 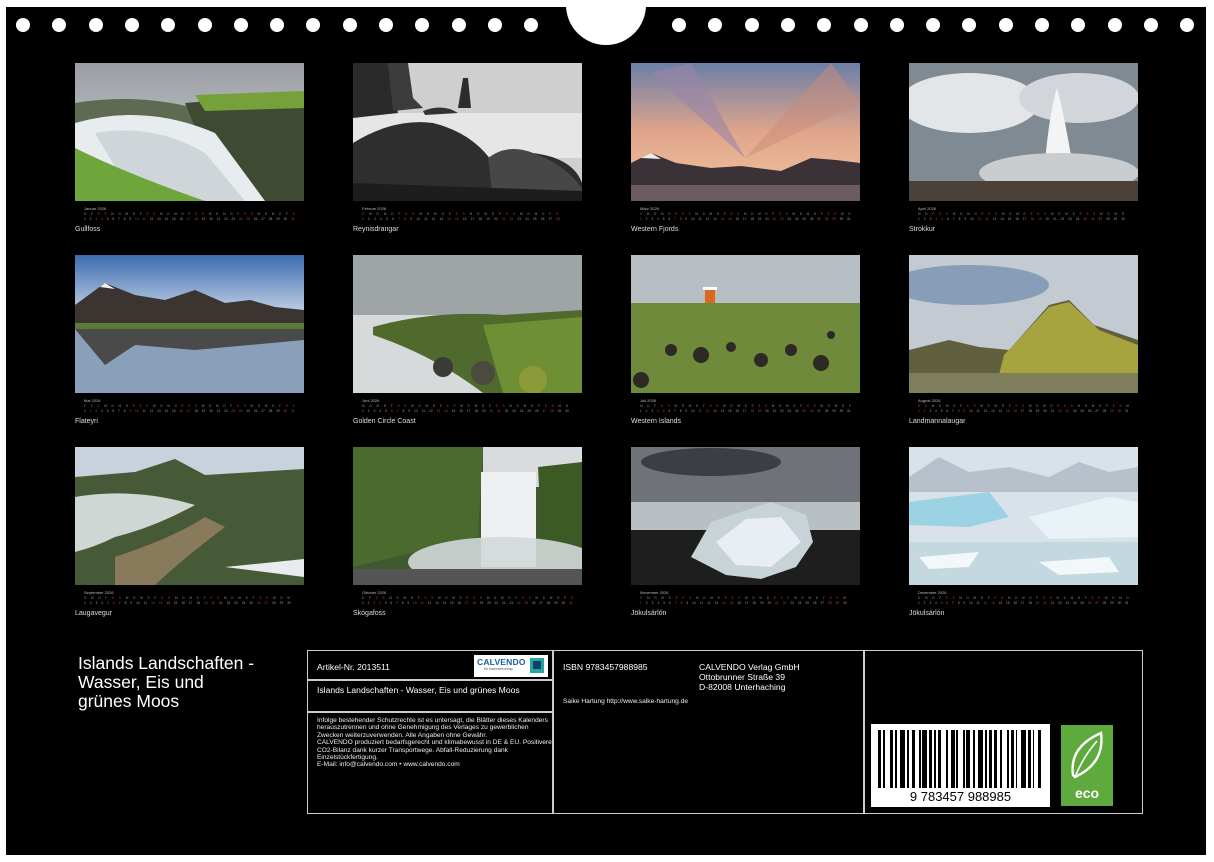 I want to click on isbn: ISBN 9783457988985, so click(x=605, y=667).